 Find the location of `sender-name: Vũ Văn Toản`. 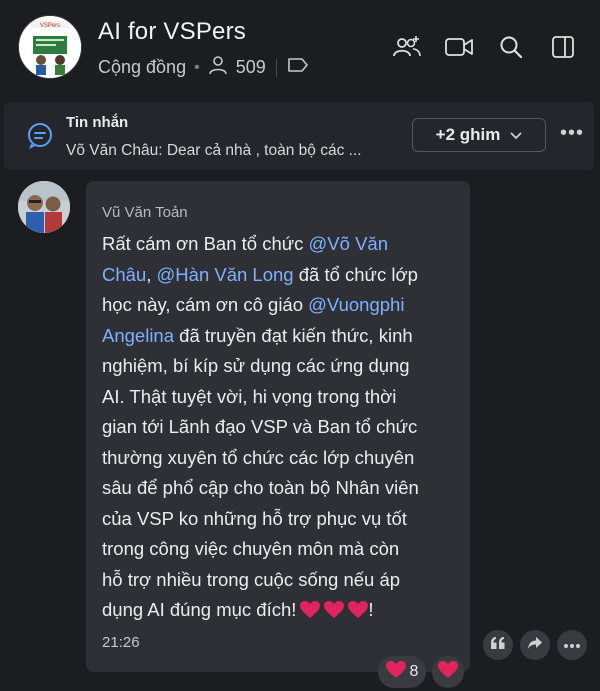

sender-name: Vũ Văn Toản is located at coordinates (145, 212).